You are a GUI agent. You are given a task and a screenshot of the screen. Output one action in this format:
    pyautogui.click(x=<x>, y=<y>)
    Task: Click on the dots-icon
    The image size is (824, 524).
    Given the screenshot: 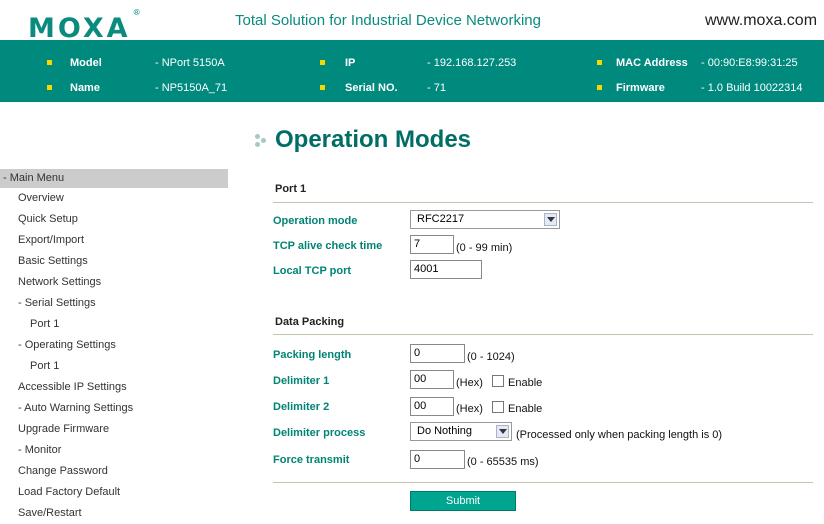 What is the action you would take?
    pyautogui.click(x=263, y=141)
    